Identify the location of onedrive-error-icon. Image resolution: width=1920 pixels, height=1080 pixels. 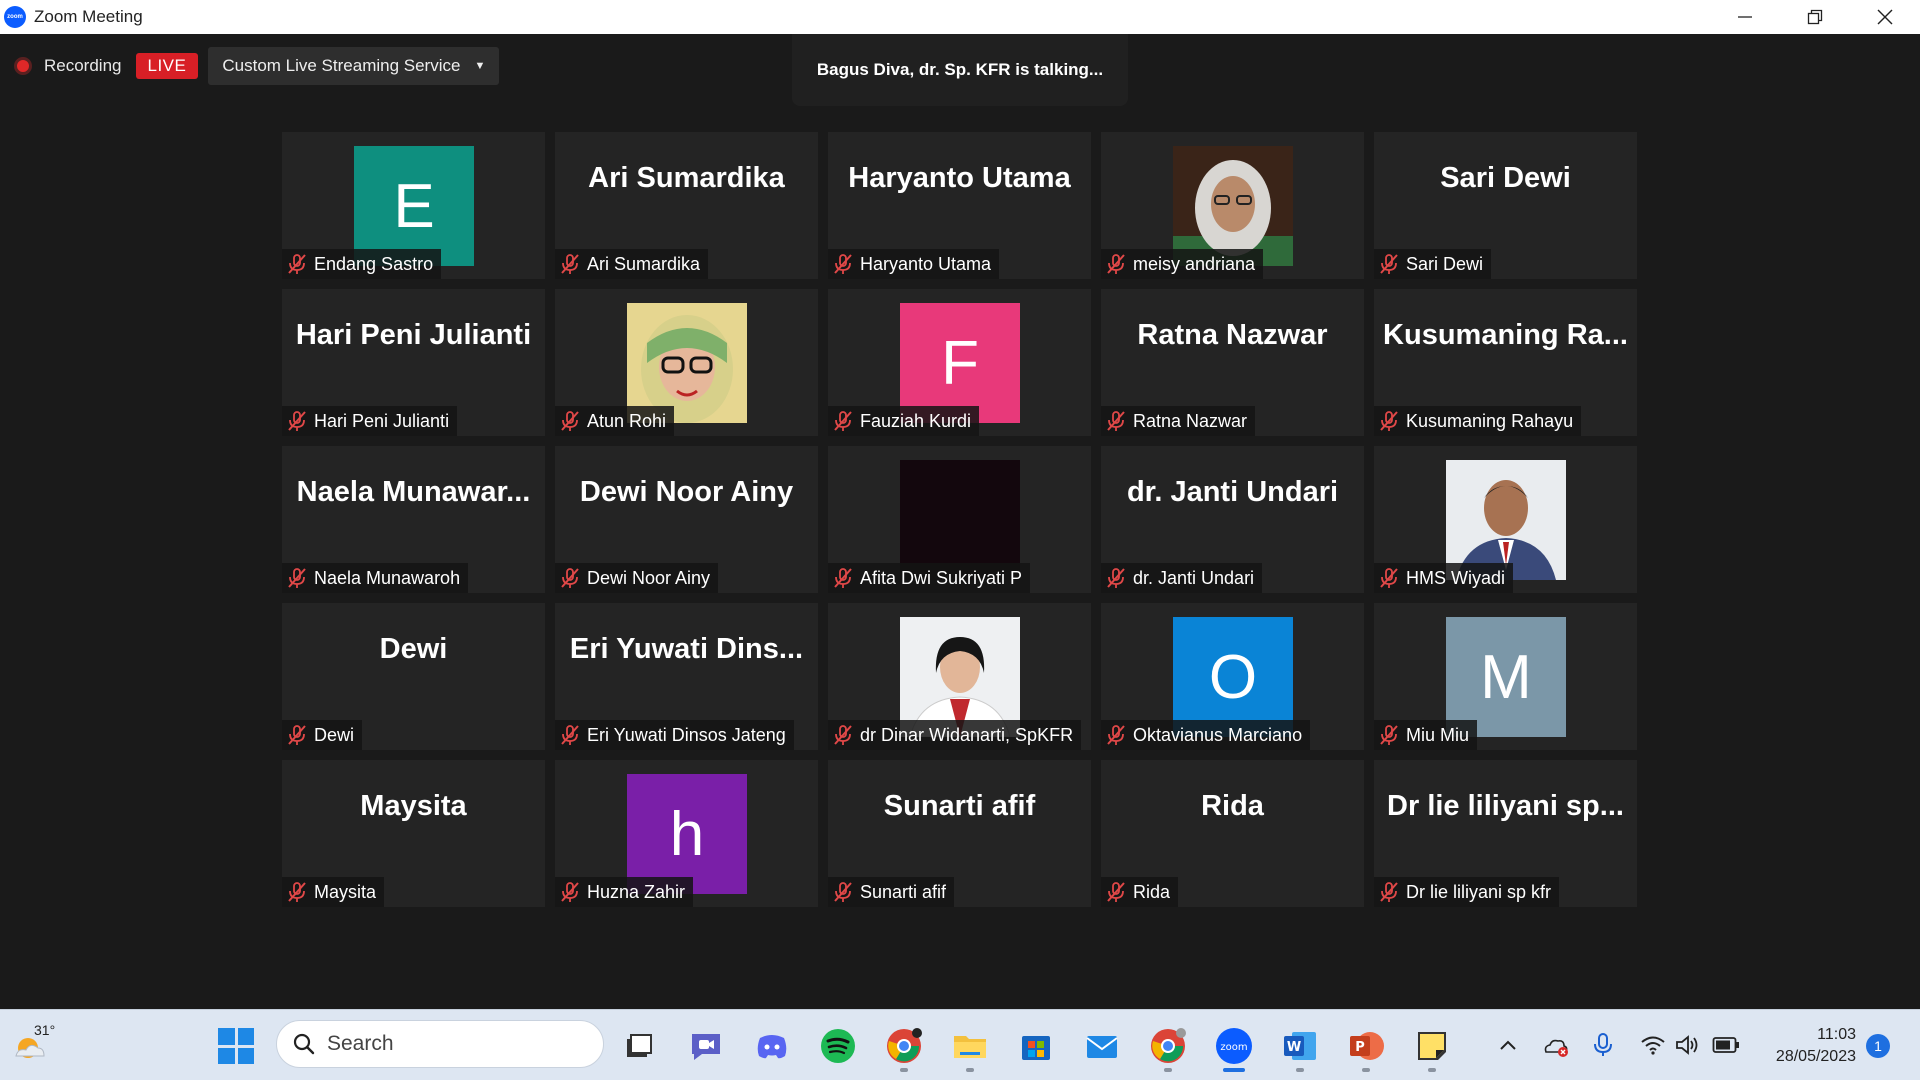
(1556, 1046).